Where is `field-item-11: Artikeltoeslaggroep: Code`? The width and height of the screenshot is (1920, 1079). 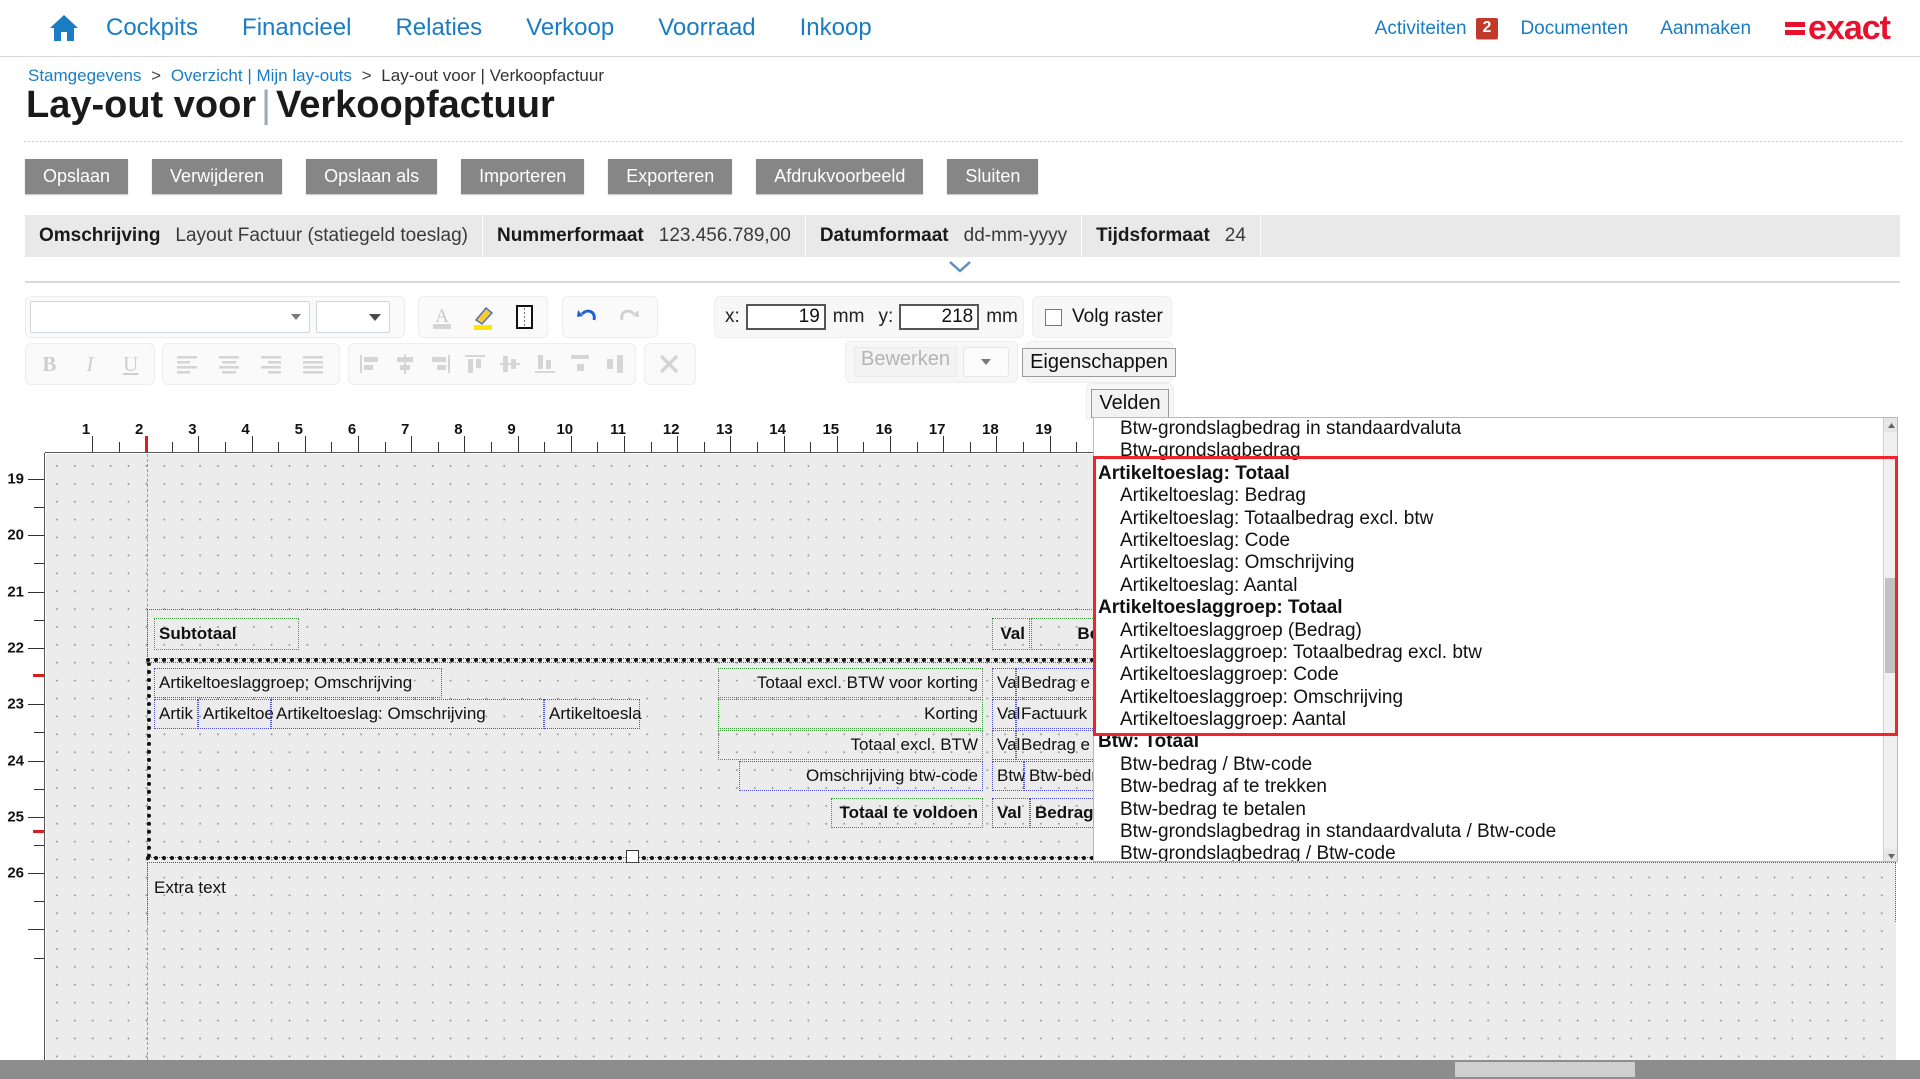 field-item-11: Artikeltoeslaggroep: Code is located at coordinates (1495, 675).